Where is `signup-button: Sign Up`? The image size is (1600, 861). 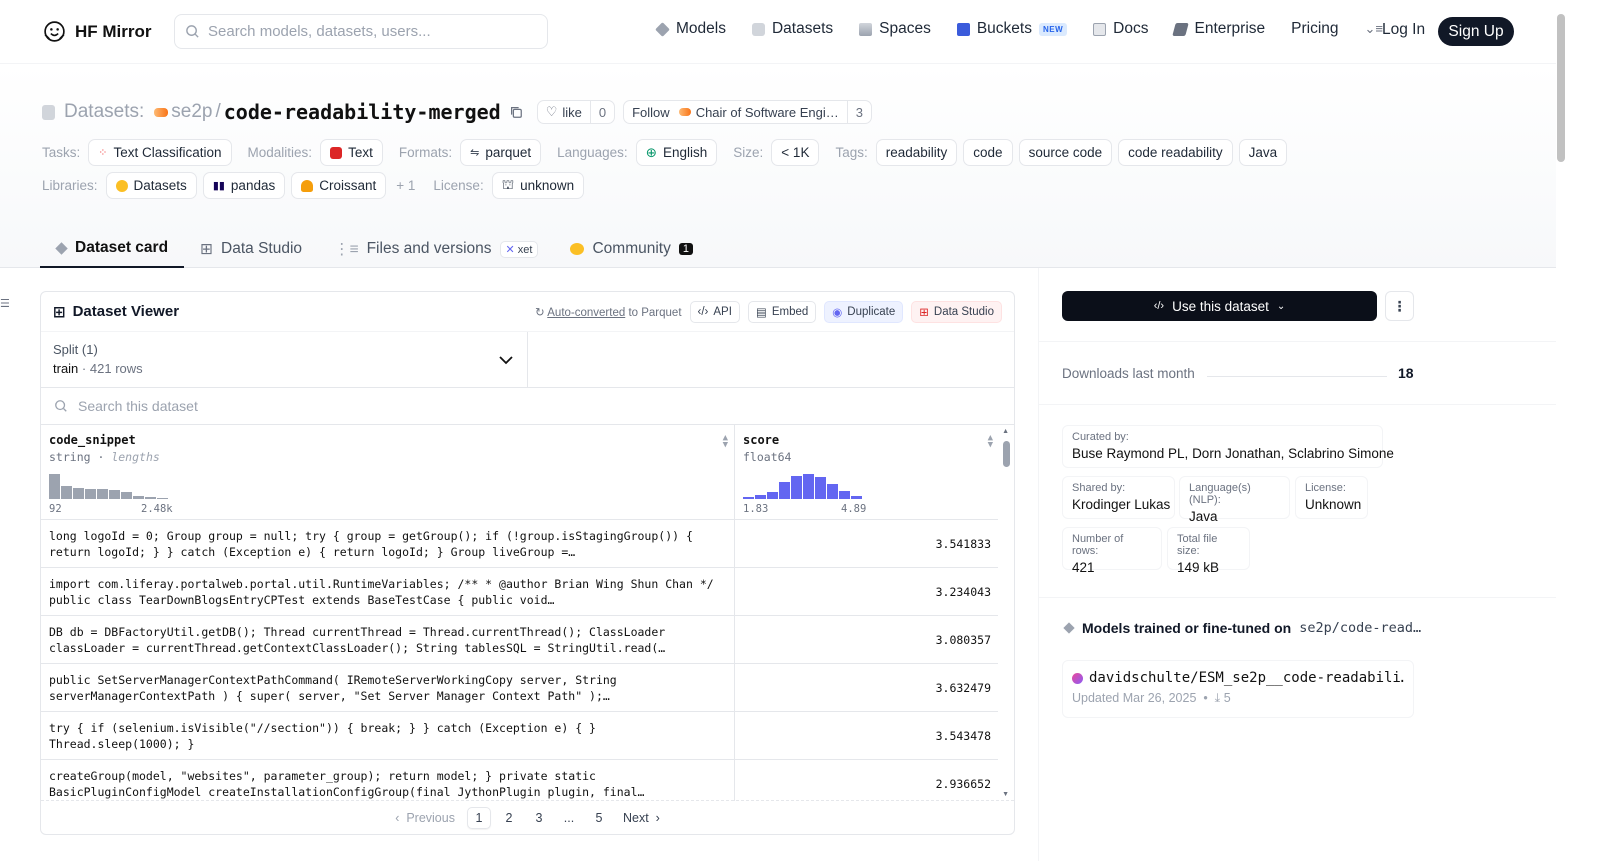 signup-button: Sign Up is located at coordinates (1476, 31).